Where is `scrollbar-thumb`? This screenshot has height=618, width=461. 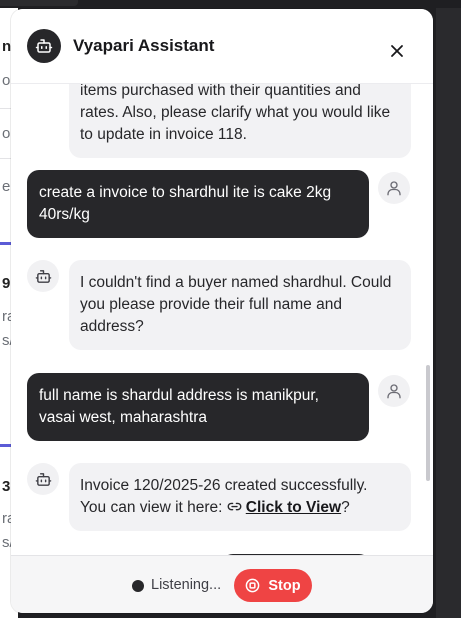
scrollbar-thumb is located at coordinates (428, 423).